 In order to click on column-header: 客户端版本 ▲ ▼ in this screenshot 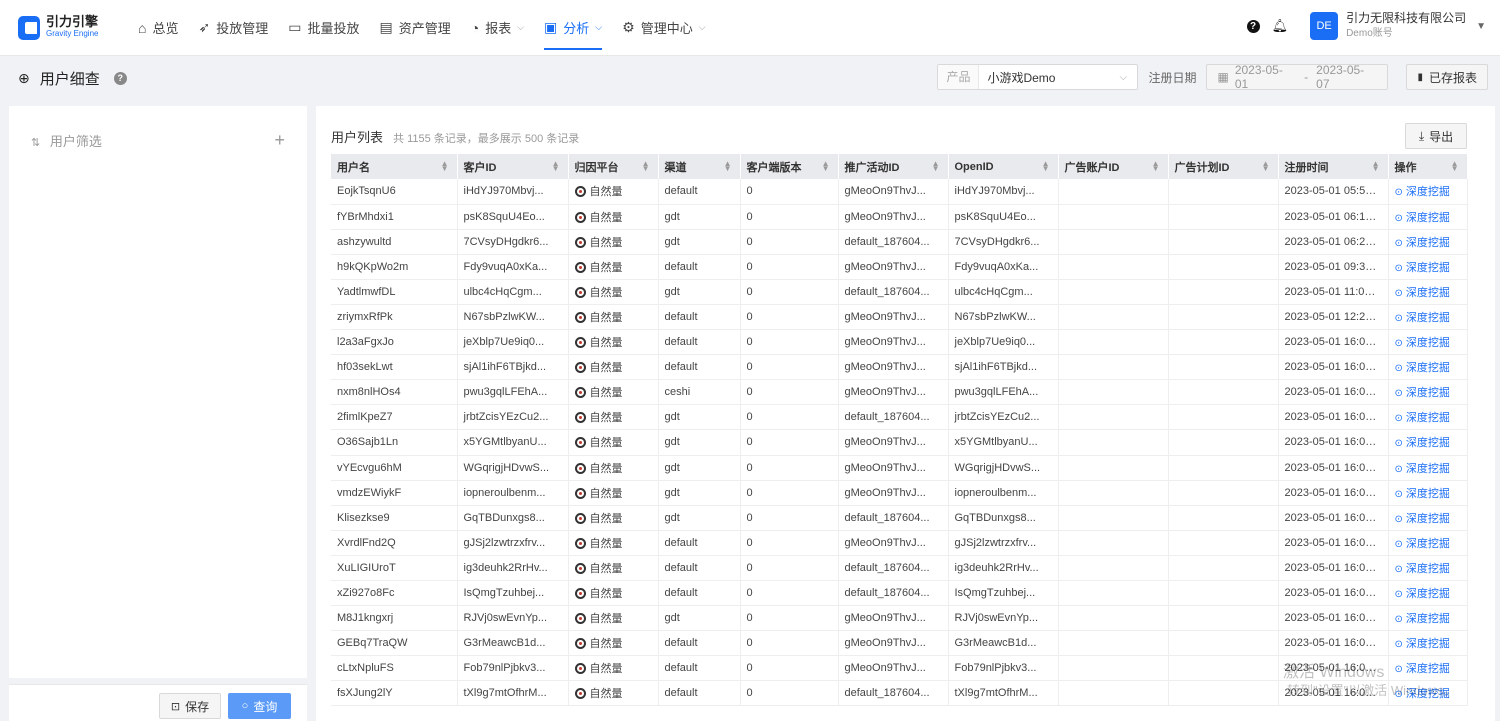, I will do `click(789, 166)`.